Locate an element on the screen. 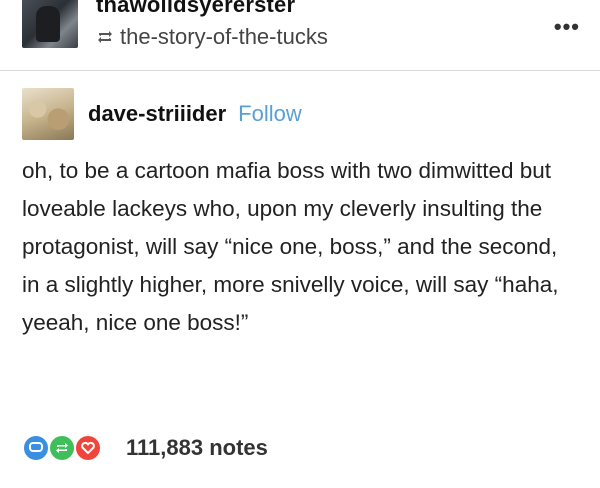  reblogger-username: thawolldsyererster is located at coordinates (195, 9).